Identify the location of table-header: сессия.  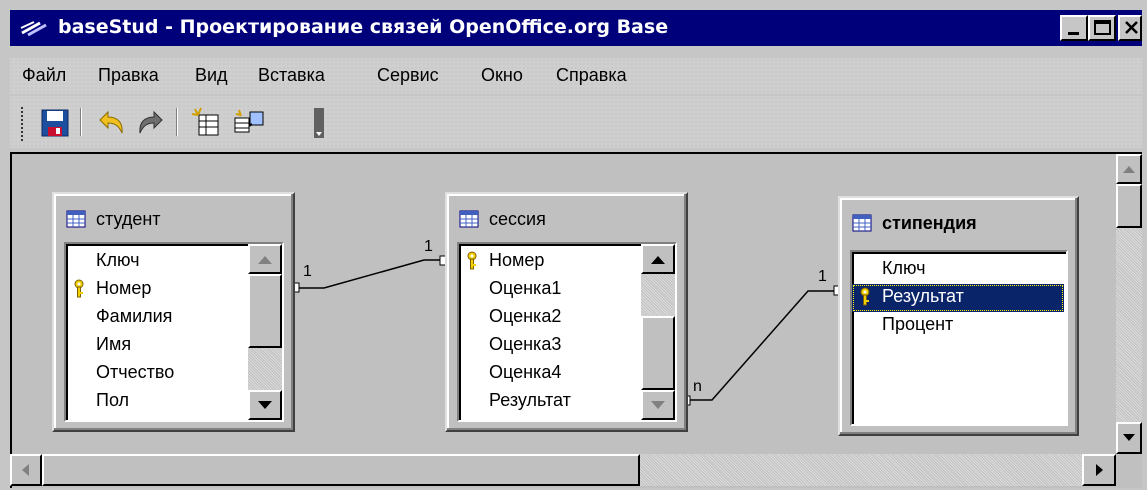
(502, 221).